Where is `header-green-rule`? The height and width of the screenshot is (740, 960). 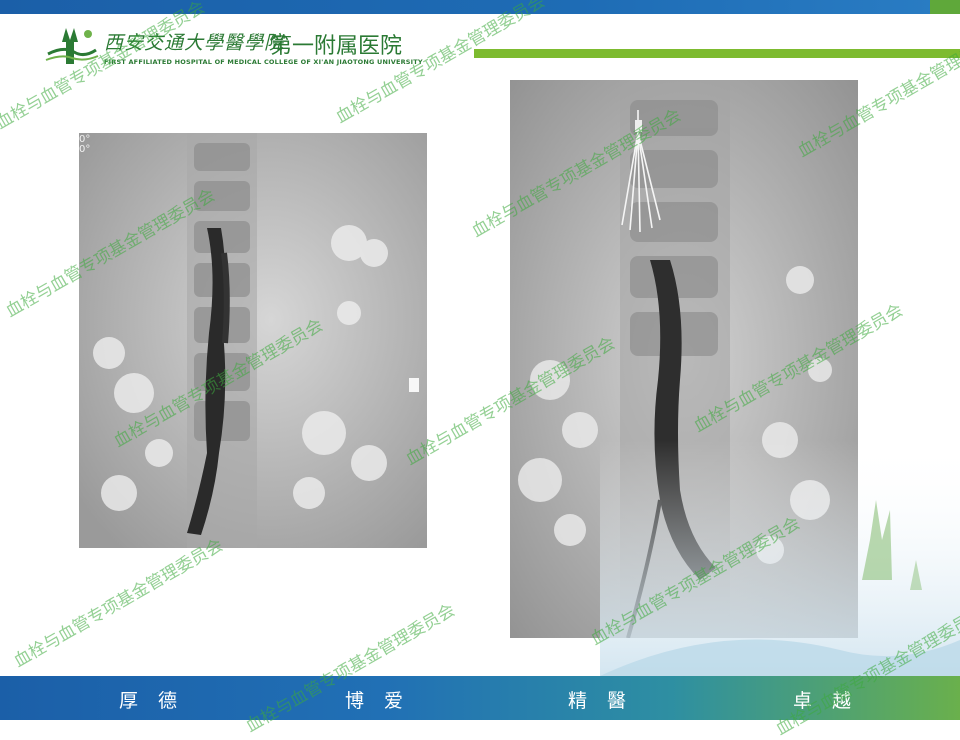
header-green-rule is located at coordinates (717, 53).